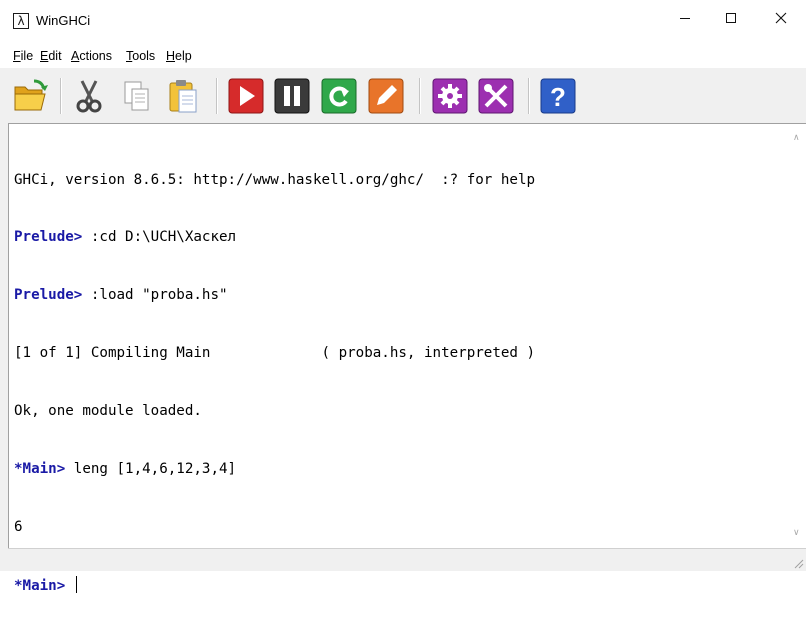 The image size is (806, 634). What do you see at coordinates (797, 335) in the screenshot?
I see `vertical-scrollbar: ∧ ∨` at bounding box center [797, 335].